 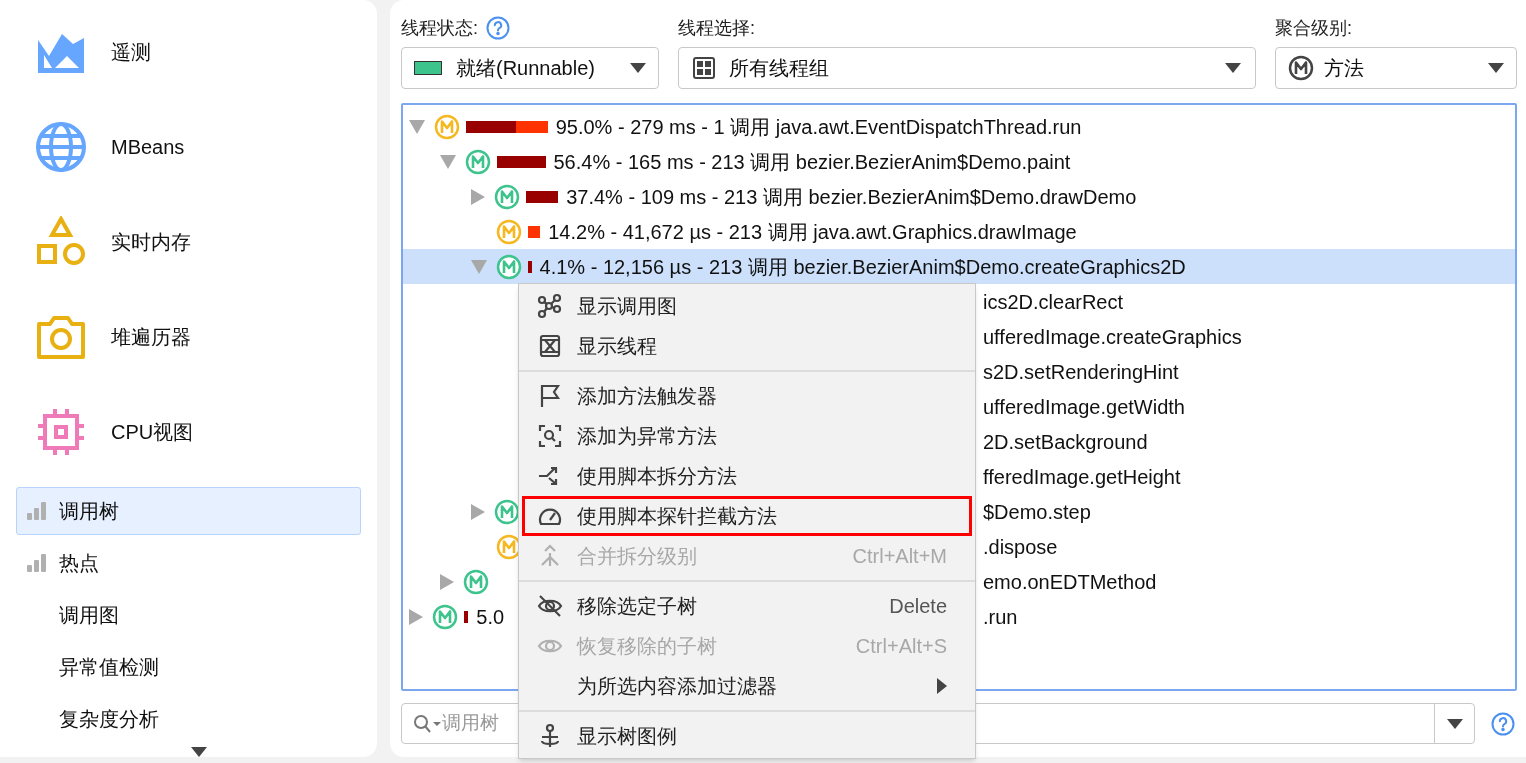 I want to click on field-label: 线程状态:, so click(x=439, y=28).